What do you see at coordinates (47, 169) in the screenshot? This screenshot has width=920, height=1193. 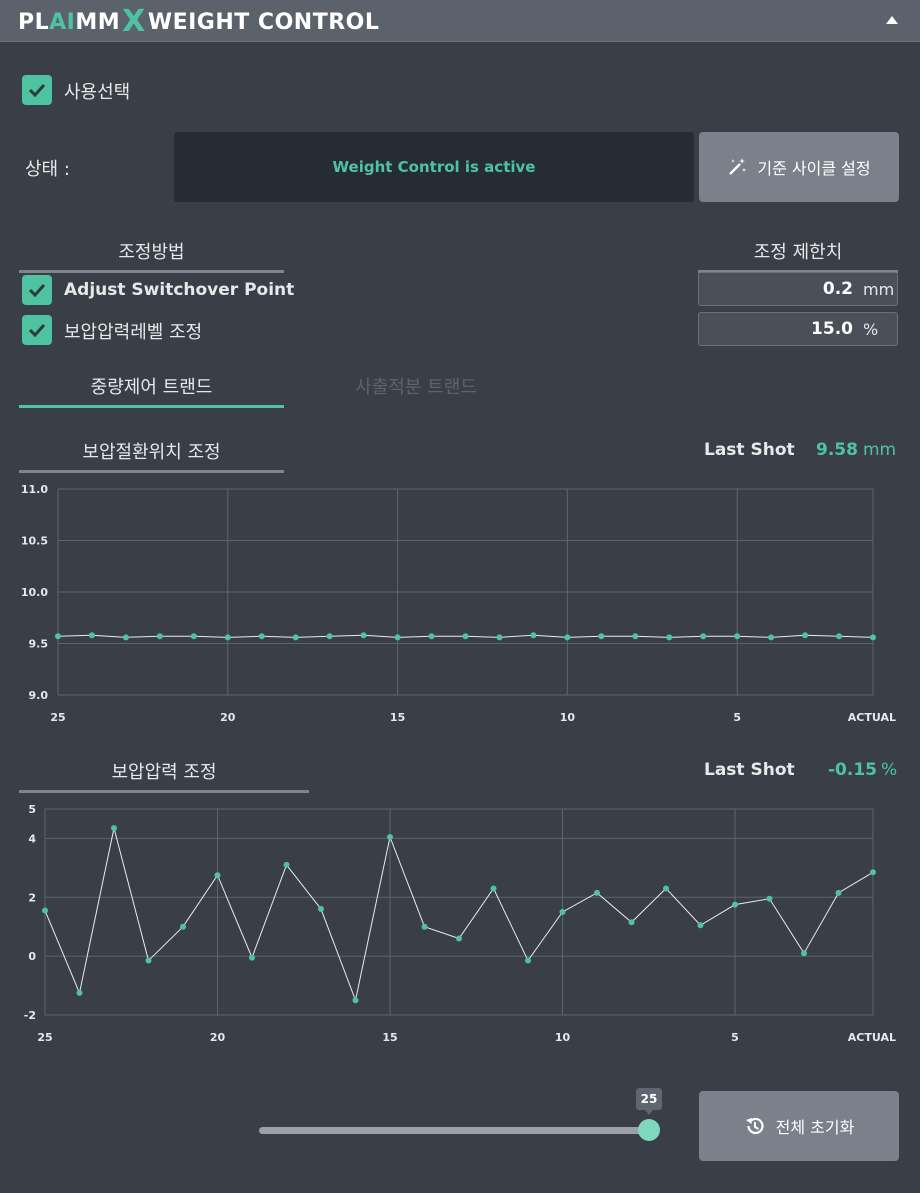 I see `status-label: 상태 :` at bounding box center [47, 169].